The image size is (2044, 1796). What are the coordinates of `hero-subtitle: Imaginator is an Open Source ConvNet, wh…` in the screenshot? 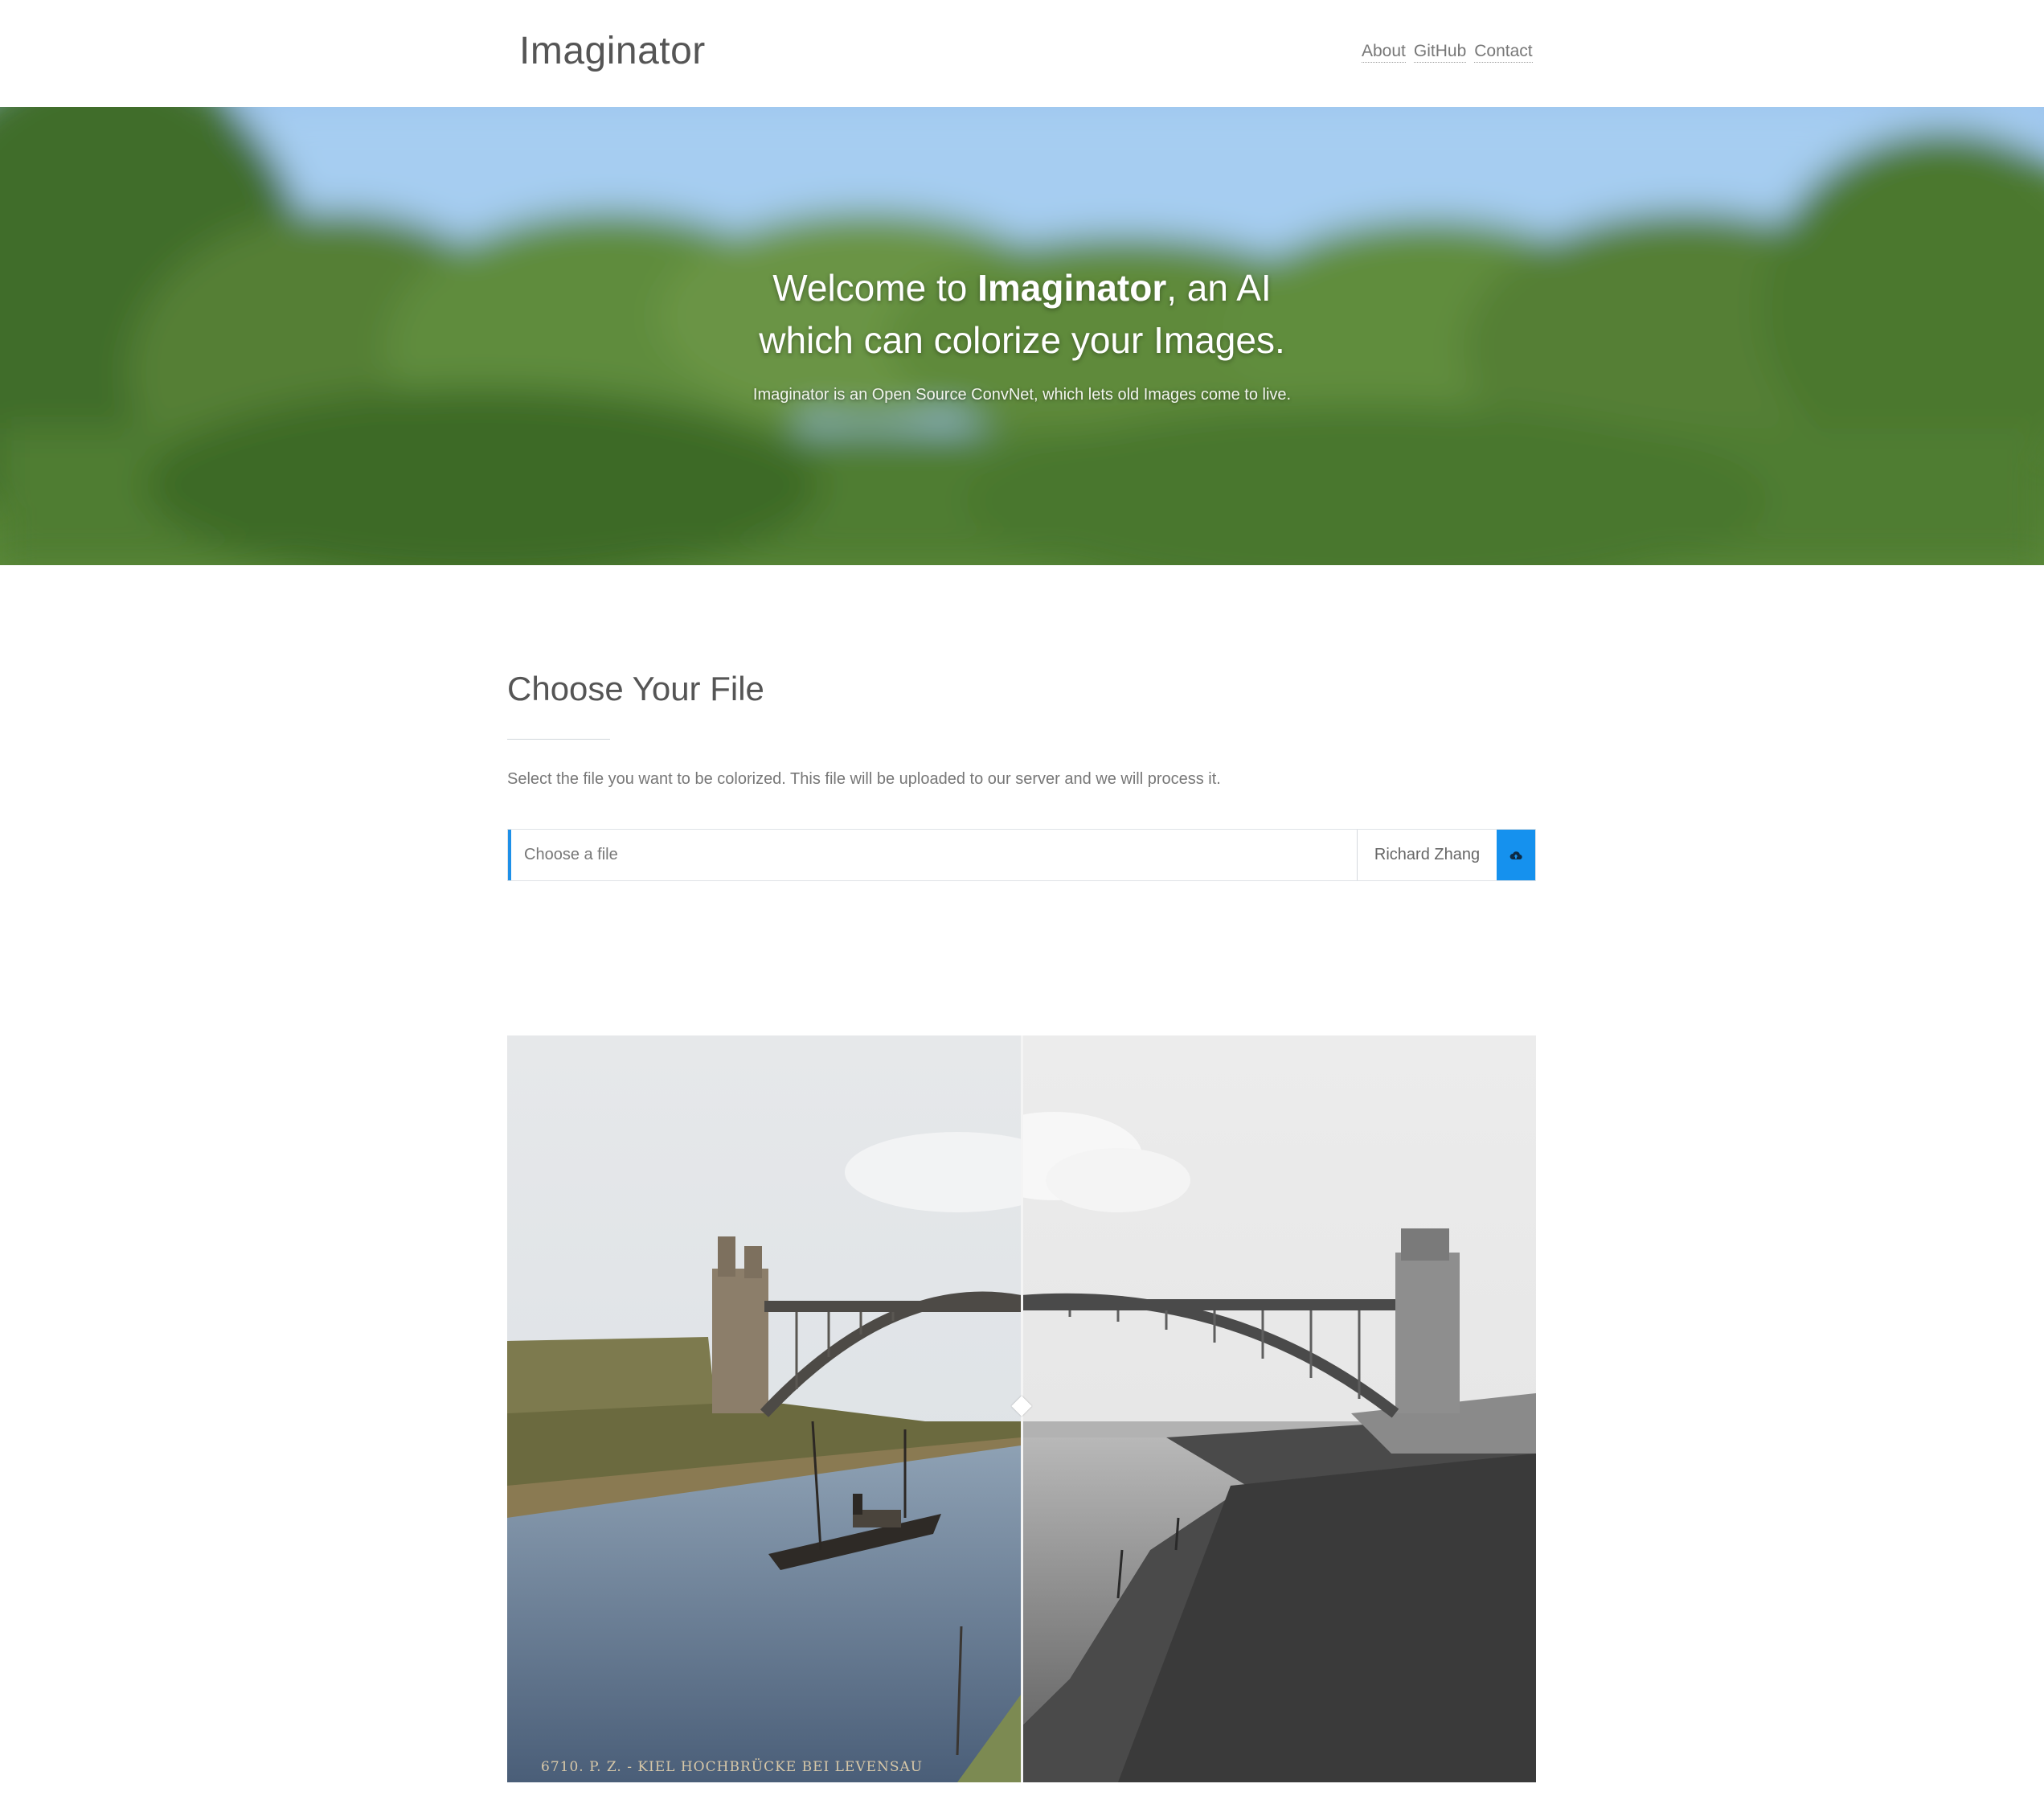 It's located at (1022, 395).